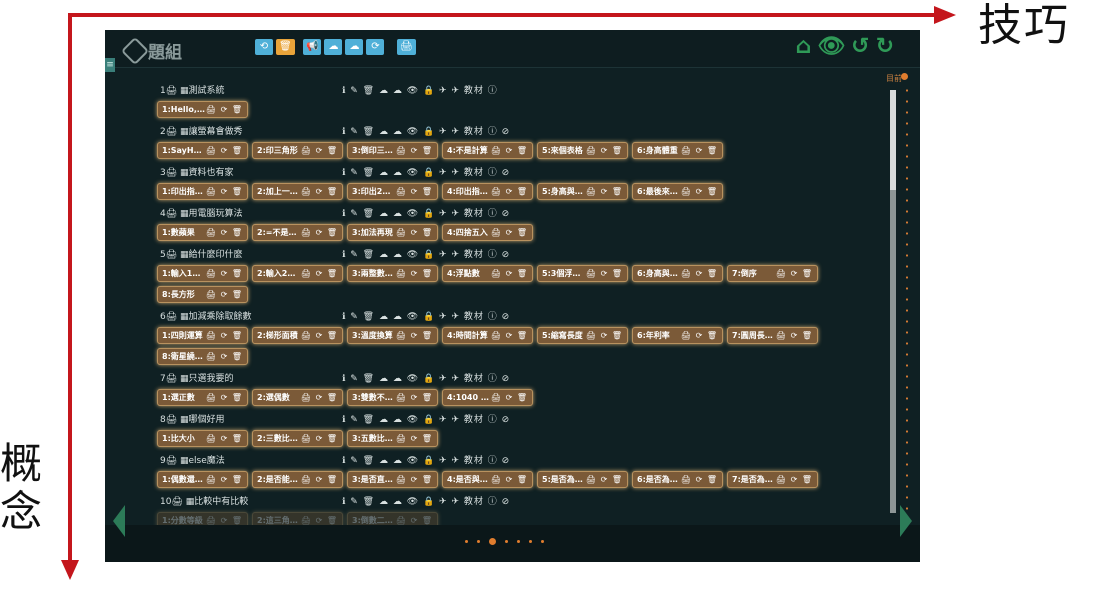 The width and height of the screenshot is (1115, 590). What do you see at coordinates (392, 191) in the screenshot?
I see `problem-tile: 3:印出2個指定字串🖨 ⟳ 🗑` at bounding box center [392, 191].